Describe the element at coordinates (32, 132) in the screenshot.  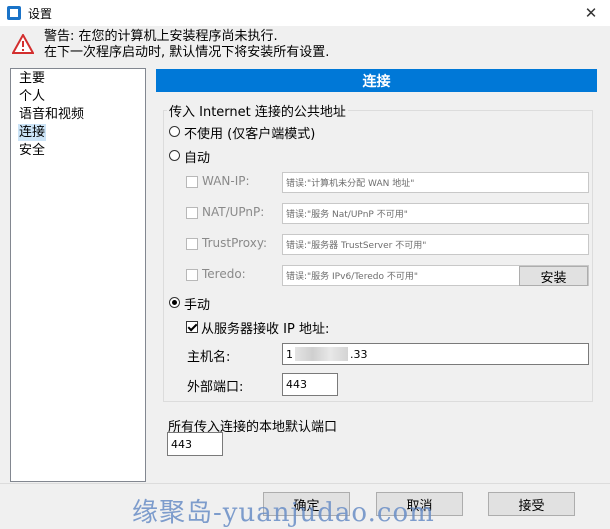
I see `sidebar-item-connection: 连接` at that location.